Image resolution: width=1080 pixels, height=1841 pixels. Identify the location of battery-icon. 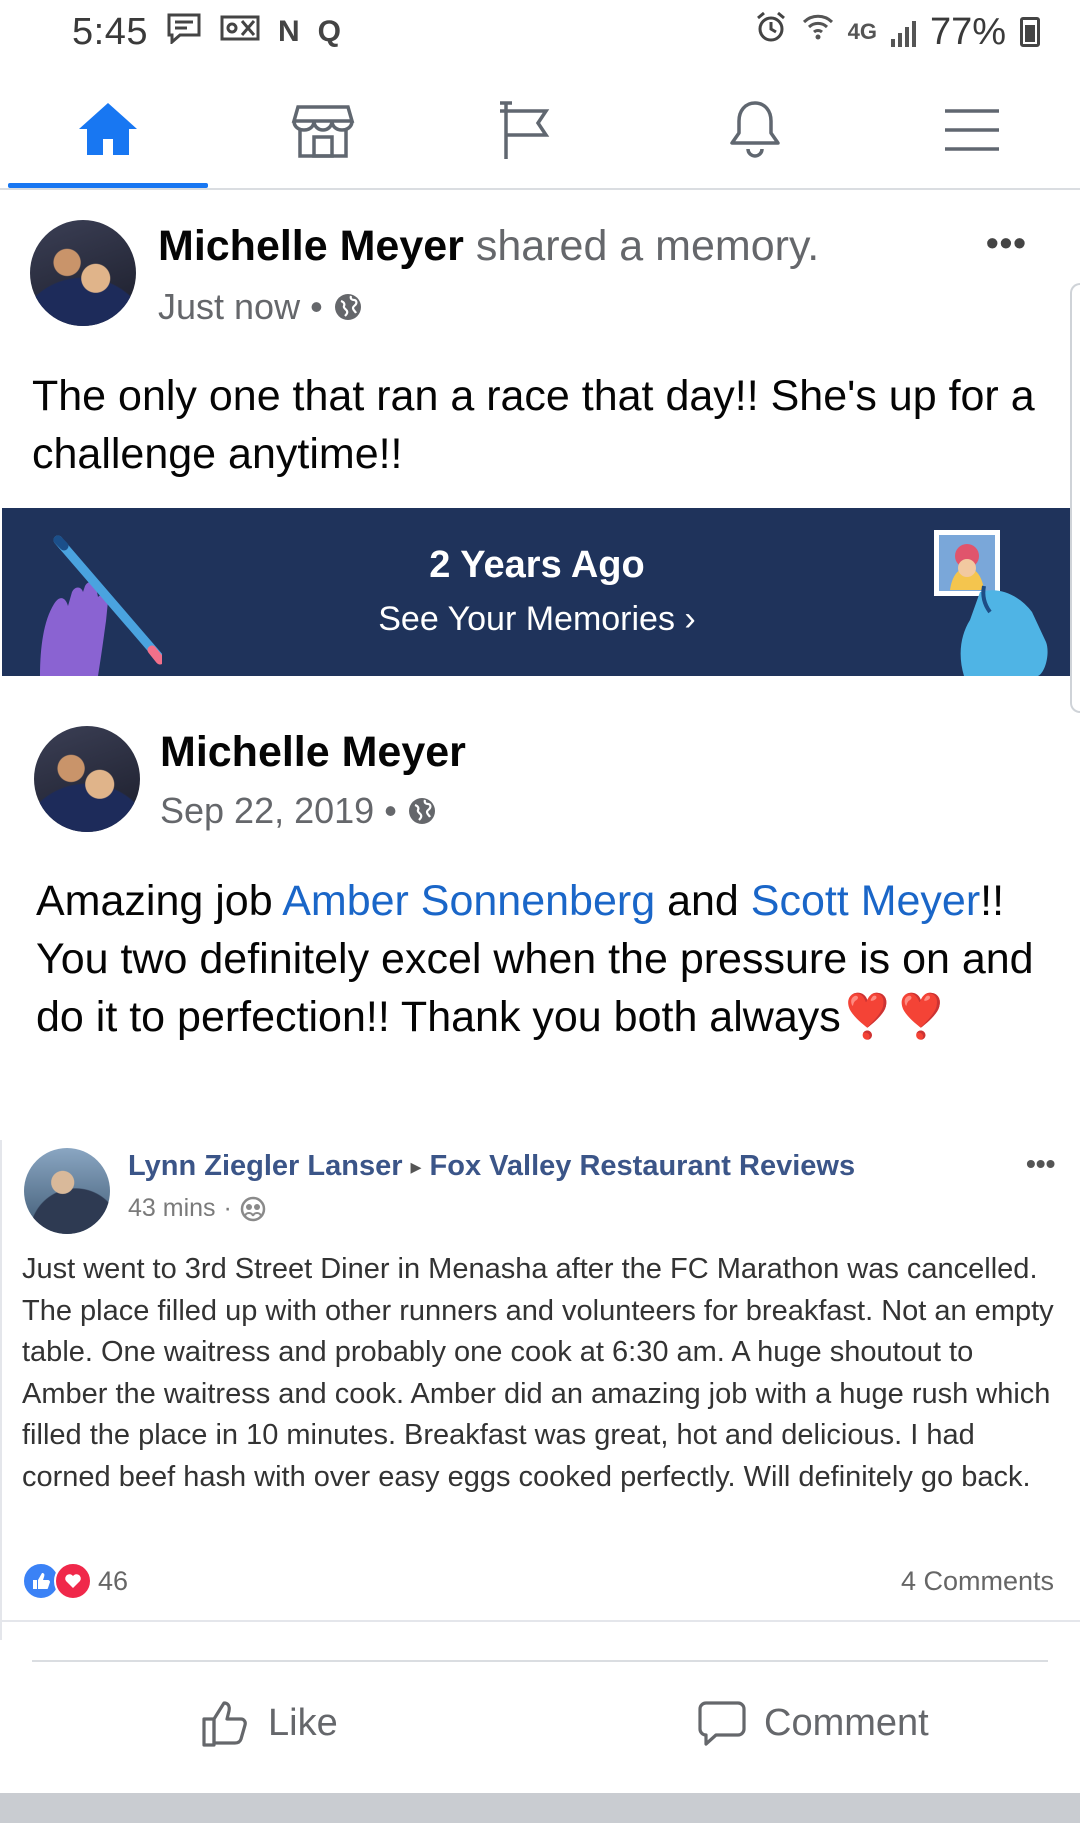
(1030, 32).